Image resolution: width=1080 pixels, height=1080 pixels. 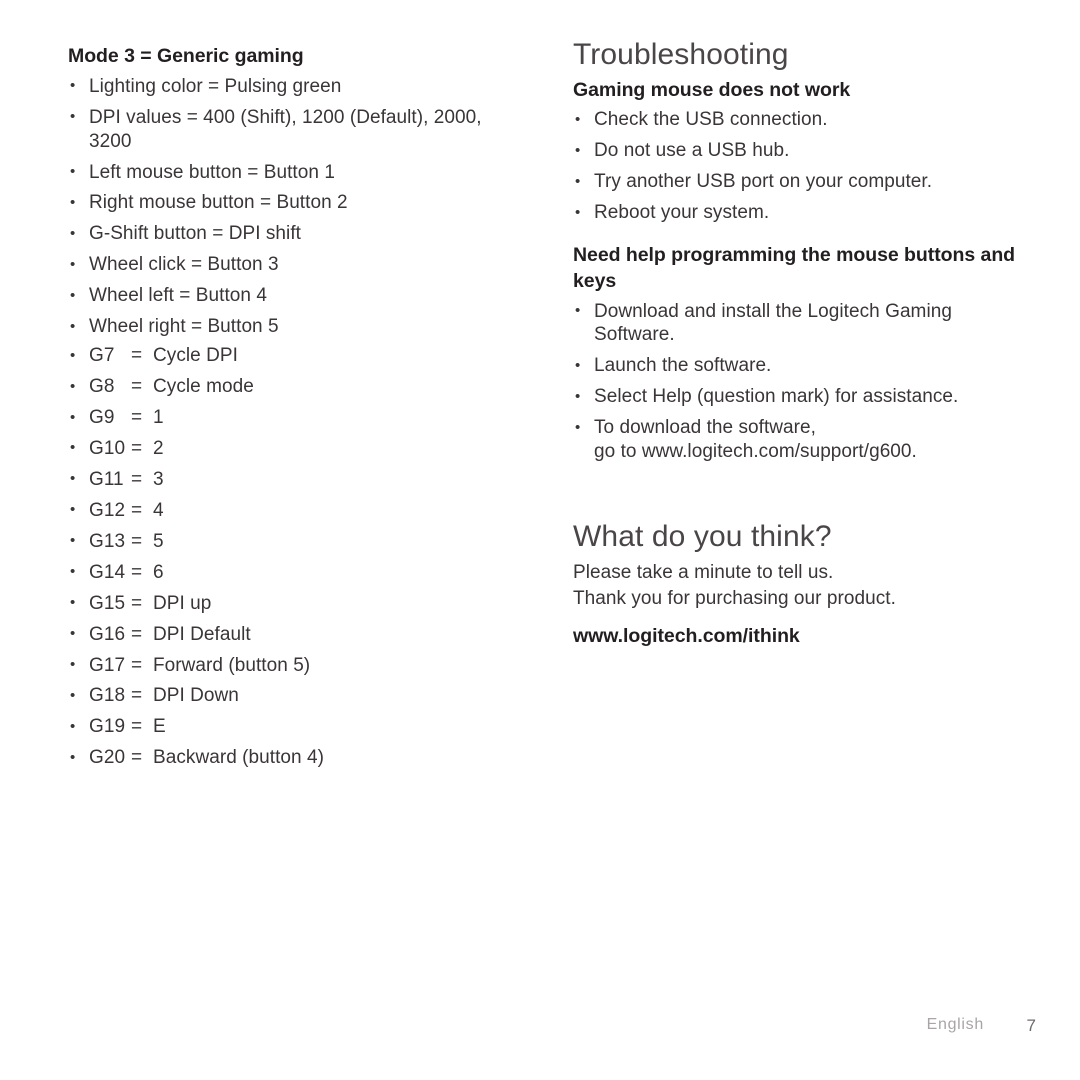 What do you see at coordinates (293, 448) in the screenshot?
I see `g-key-row: G10 = 2` at bounding box center [293, 448].